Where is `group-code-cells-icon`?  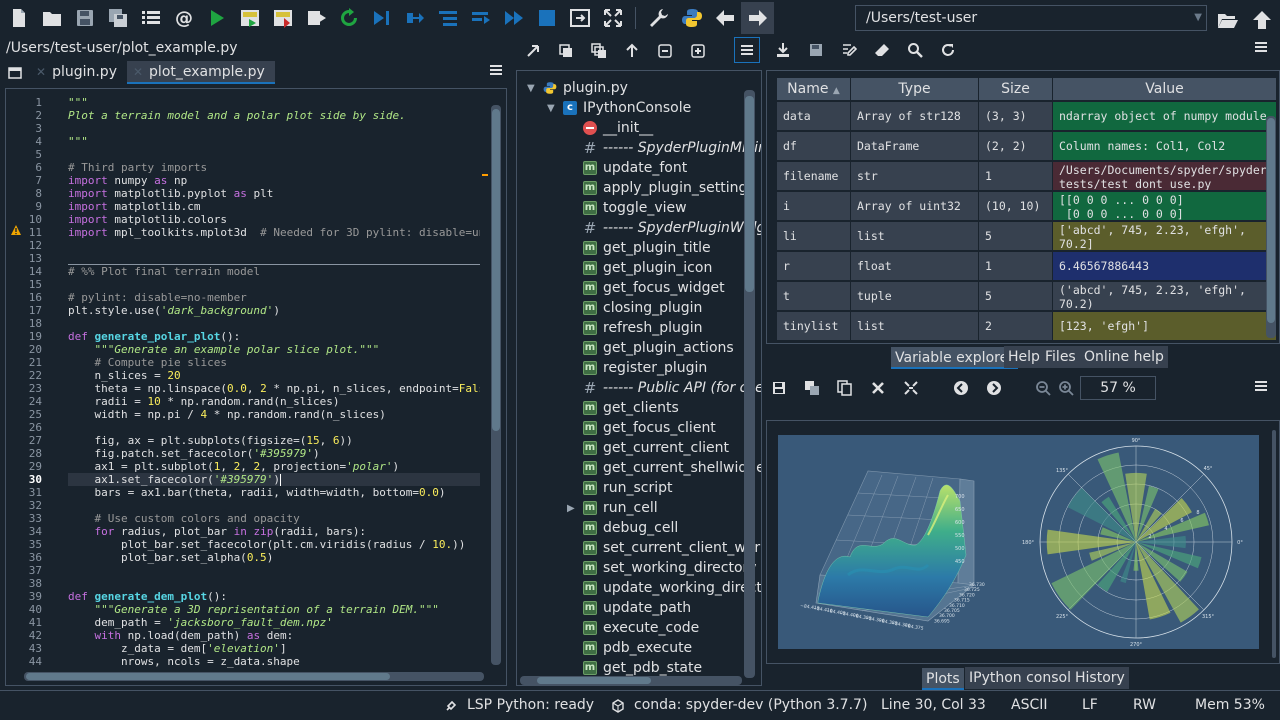
group-code-cells-icon is located at coordinates (598, 51).